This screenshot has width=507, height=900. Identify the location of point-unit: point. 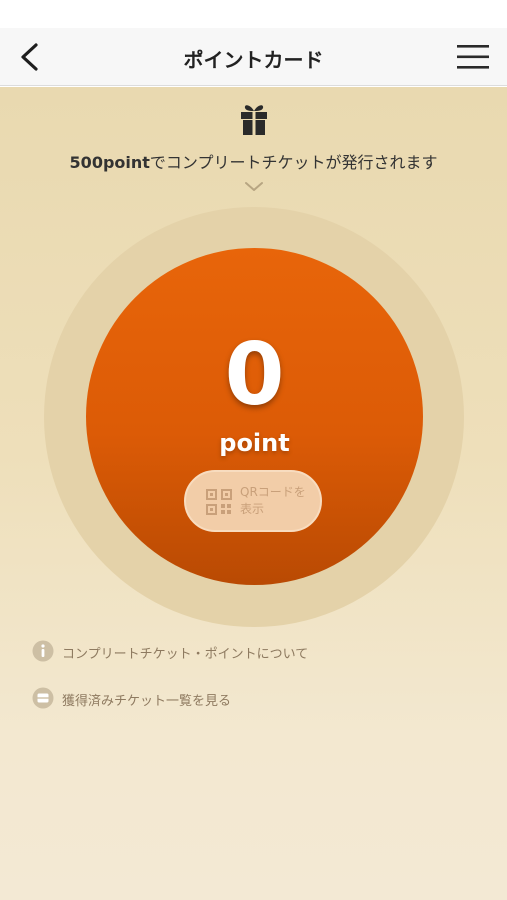
(254, 443).